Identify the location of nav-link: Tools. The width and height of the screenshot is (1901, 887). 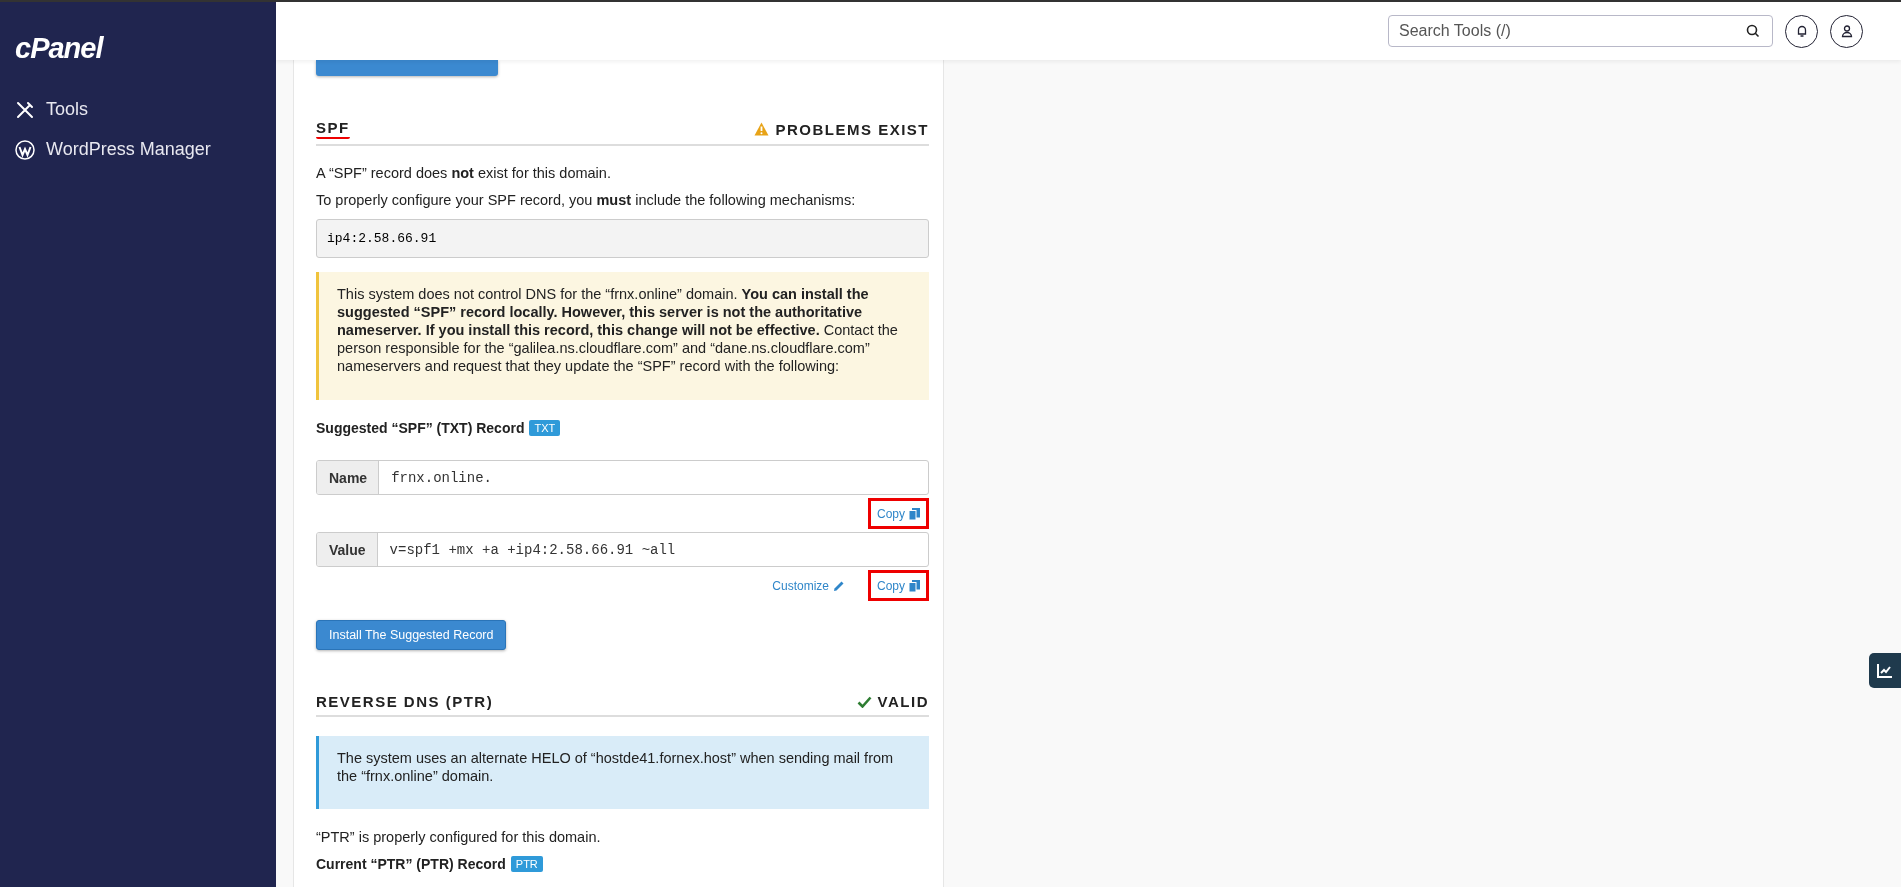
(52, 109).